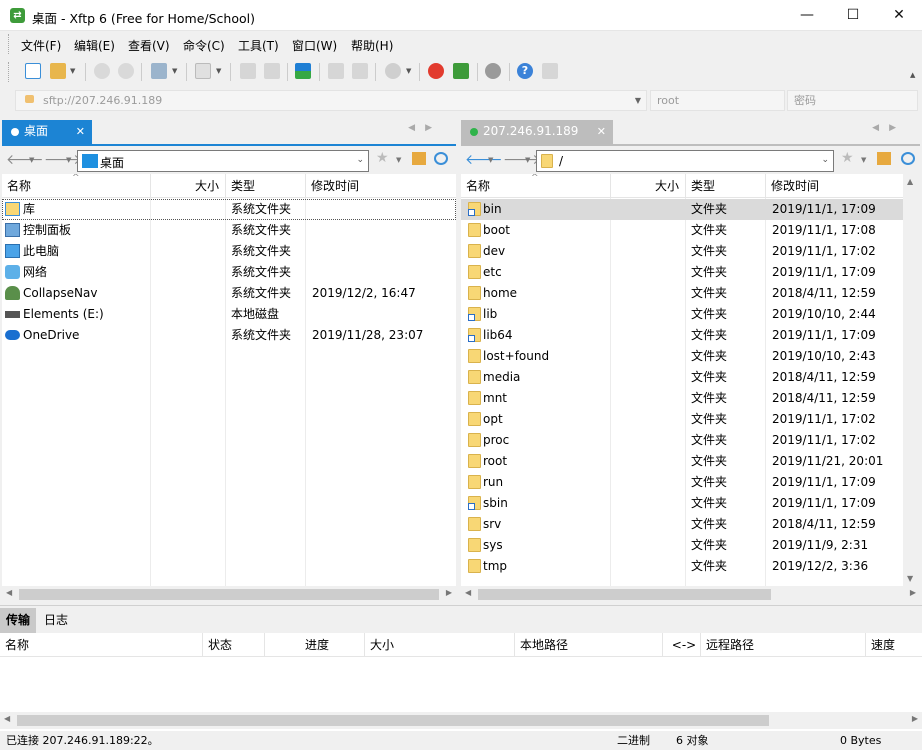  Describe the element at coordinates (149, 45) in the screenshot. I see `menu-view: 查看(V)` at that location.